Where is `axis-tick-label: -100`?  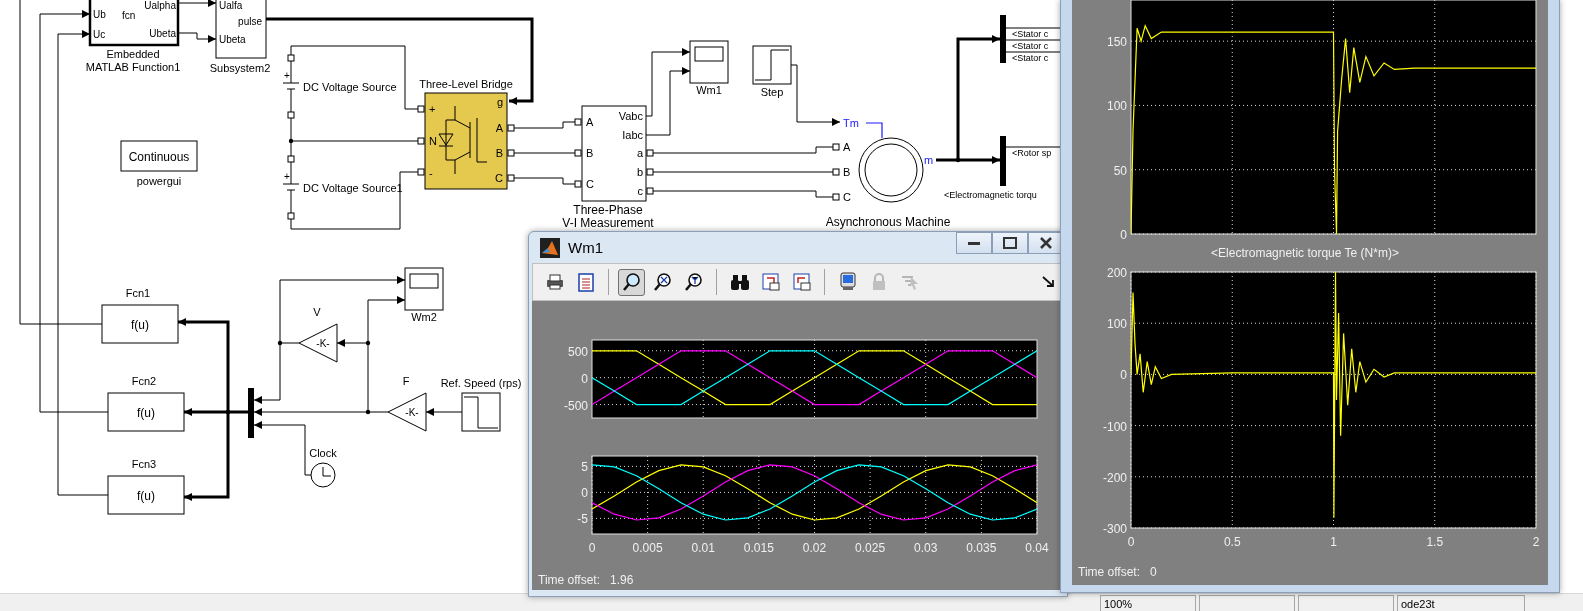
axis-tick-label: -100 is located at coordinates (1114, 426).